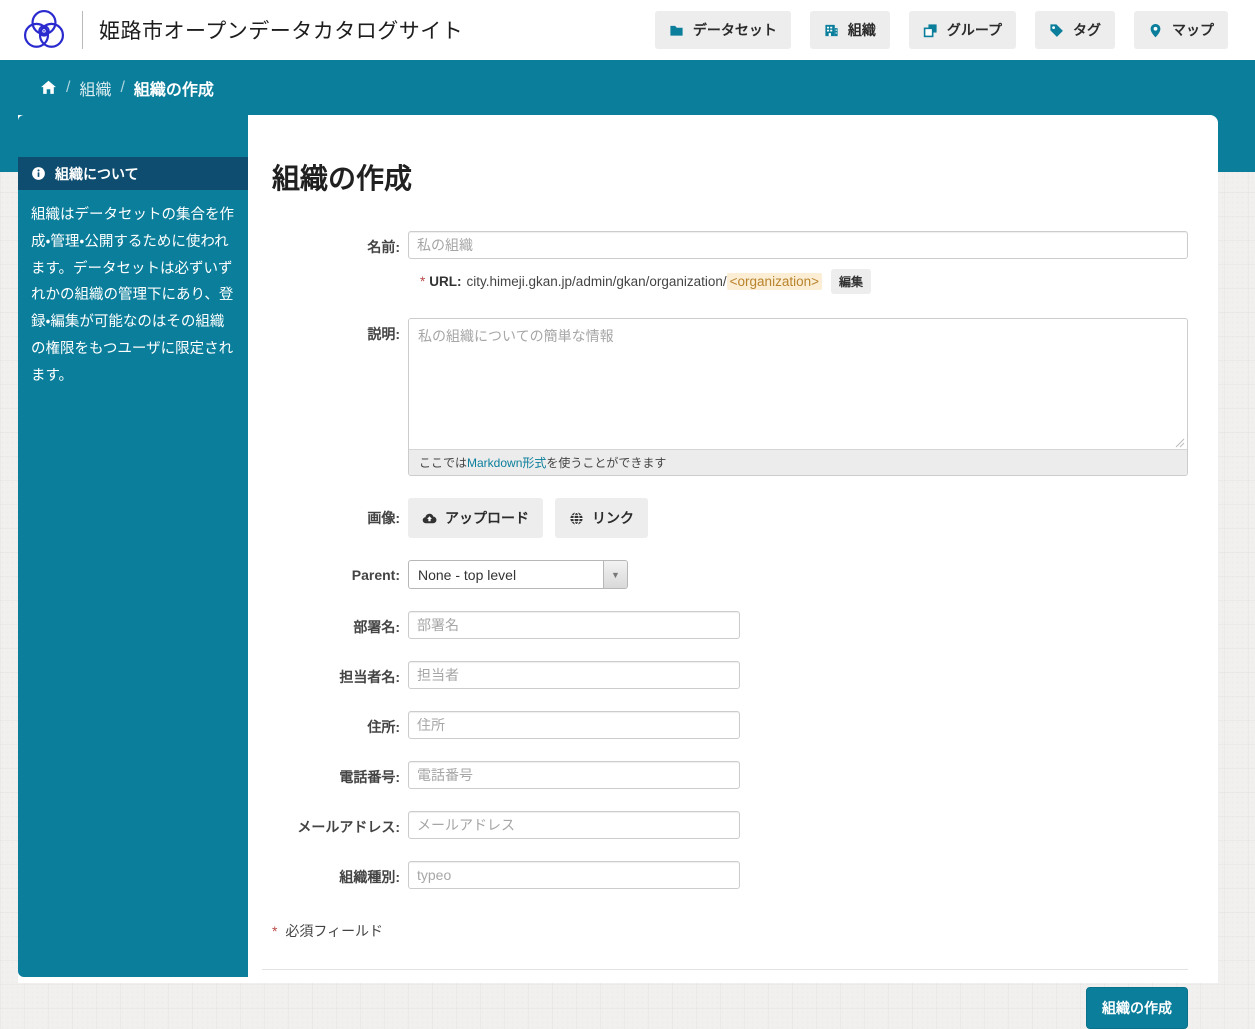 Image resolution: width=1255 pixels, height=1029 pixels. I want to click on site-logo-icon, so click(44, 28).